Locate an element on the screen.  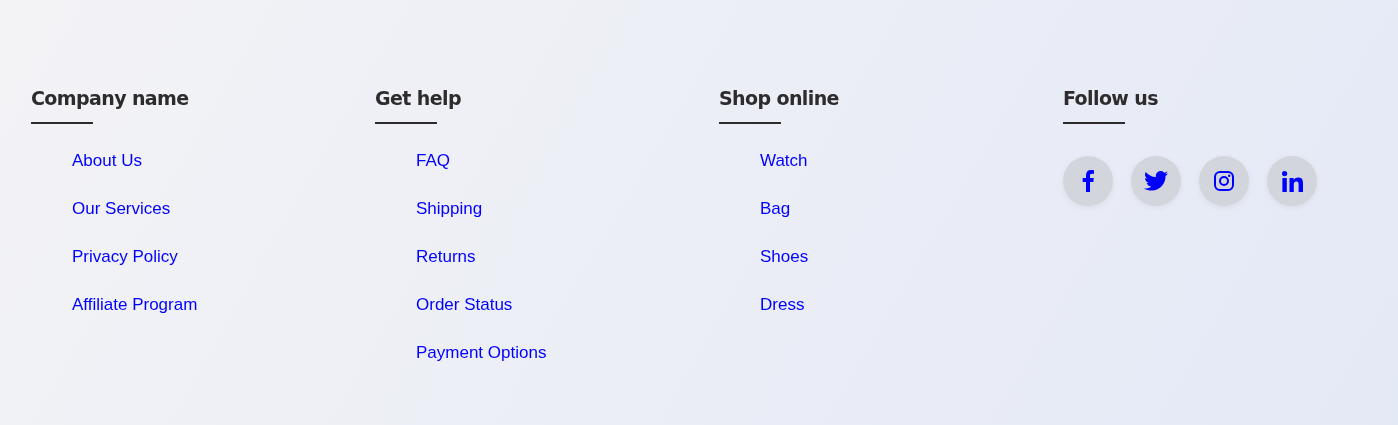
column-heading: Shop online is located at coordinates (779, 98).